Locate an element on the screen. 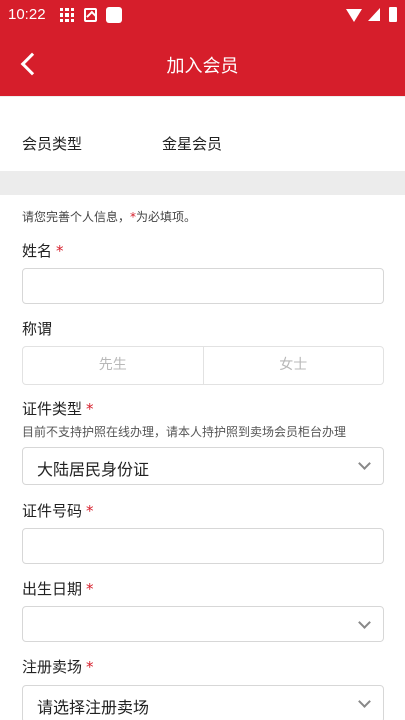 This screenshot has height=720, width=405. id-number-label: 证件号码 * is located at coordinates (58, 510).